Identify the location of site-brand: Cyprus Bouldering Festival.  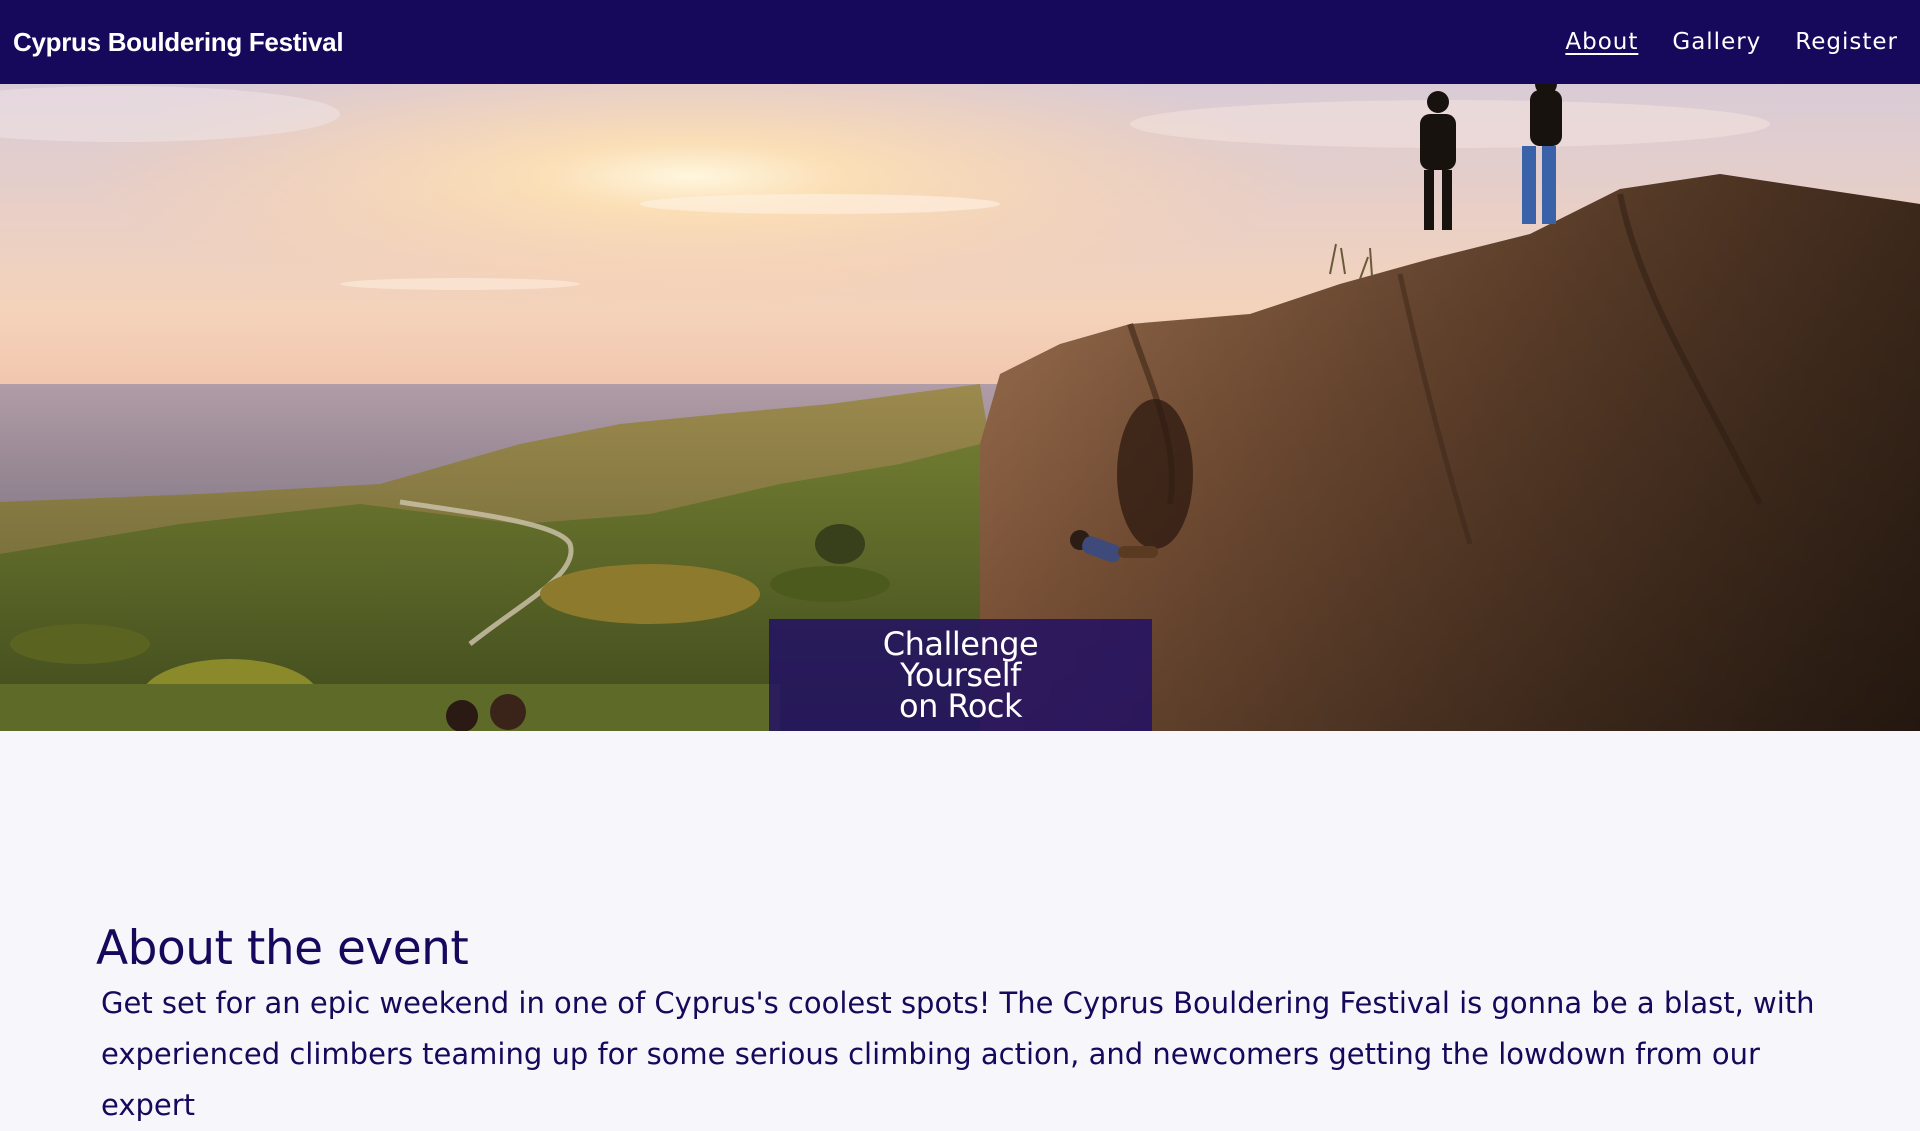
(178, 42).